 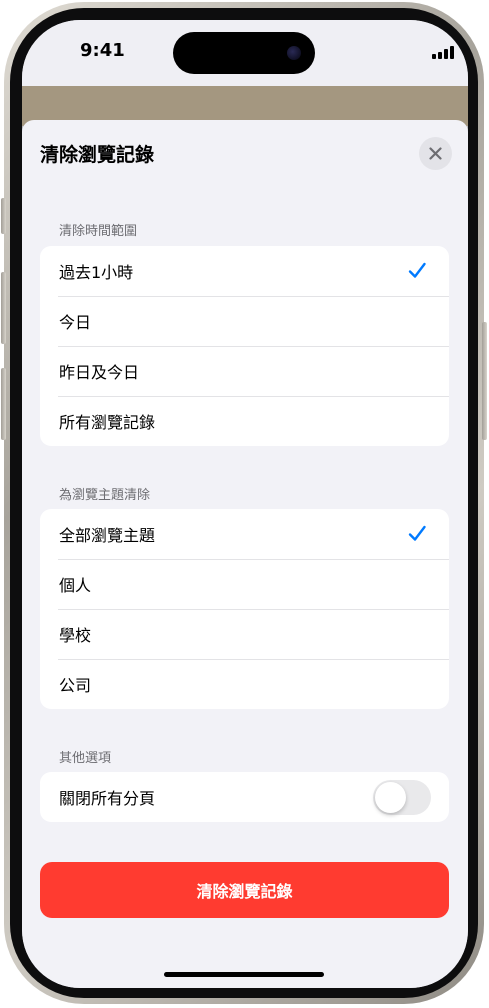 What do you see at coordinates (244, 321) in the screenshot?
I see `time-range-option: 今日` at bounding box center [244, 321].